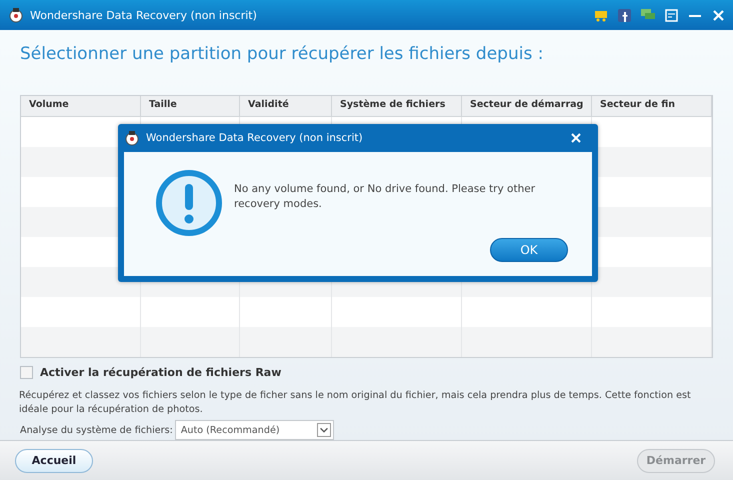 The image size is (733, 480). Describe the element at coordinates (527, 106) in the screenshot. I see `column-header: Secteur de démarrag` at that location.